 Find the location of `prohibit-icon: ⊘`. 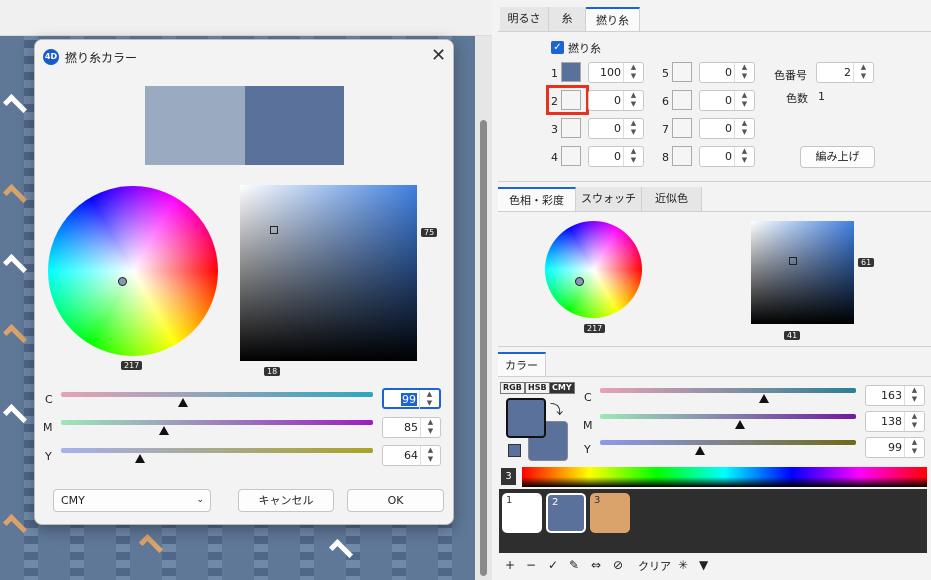

prohibit-icon: ⊘ is located at coordinates (618, 565).